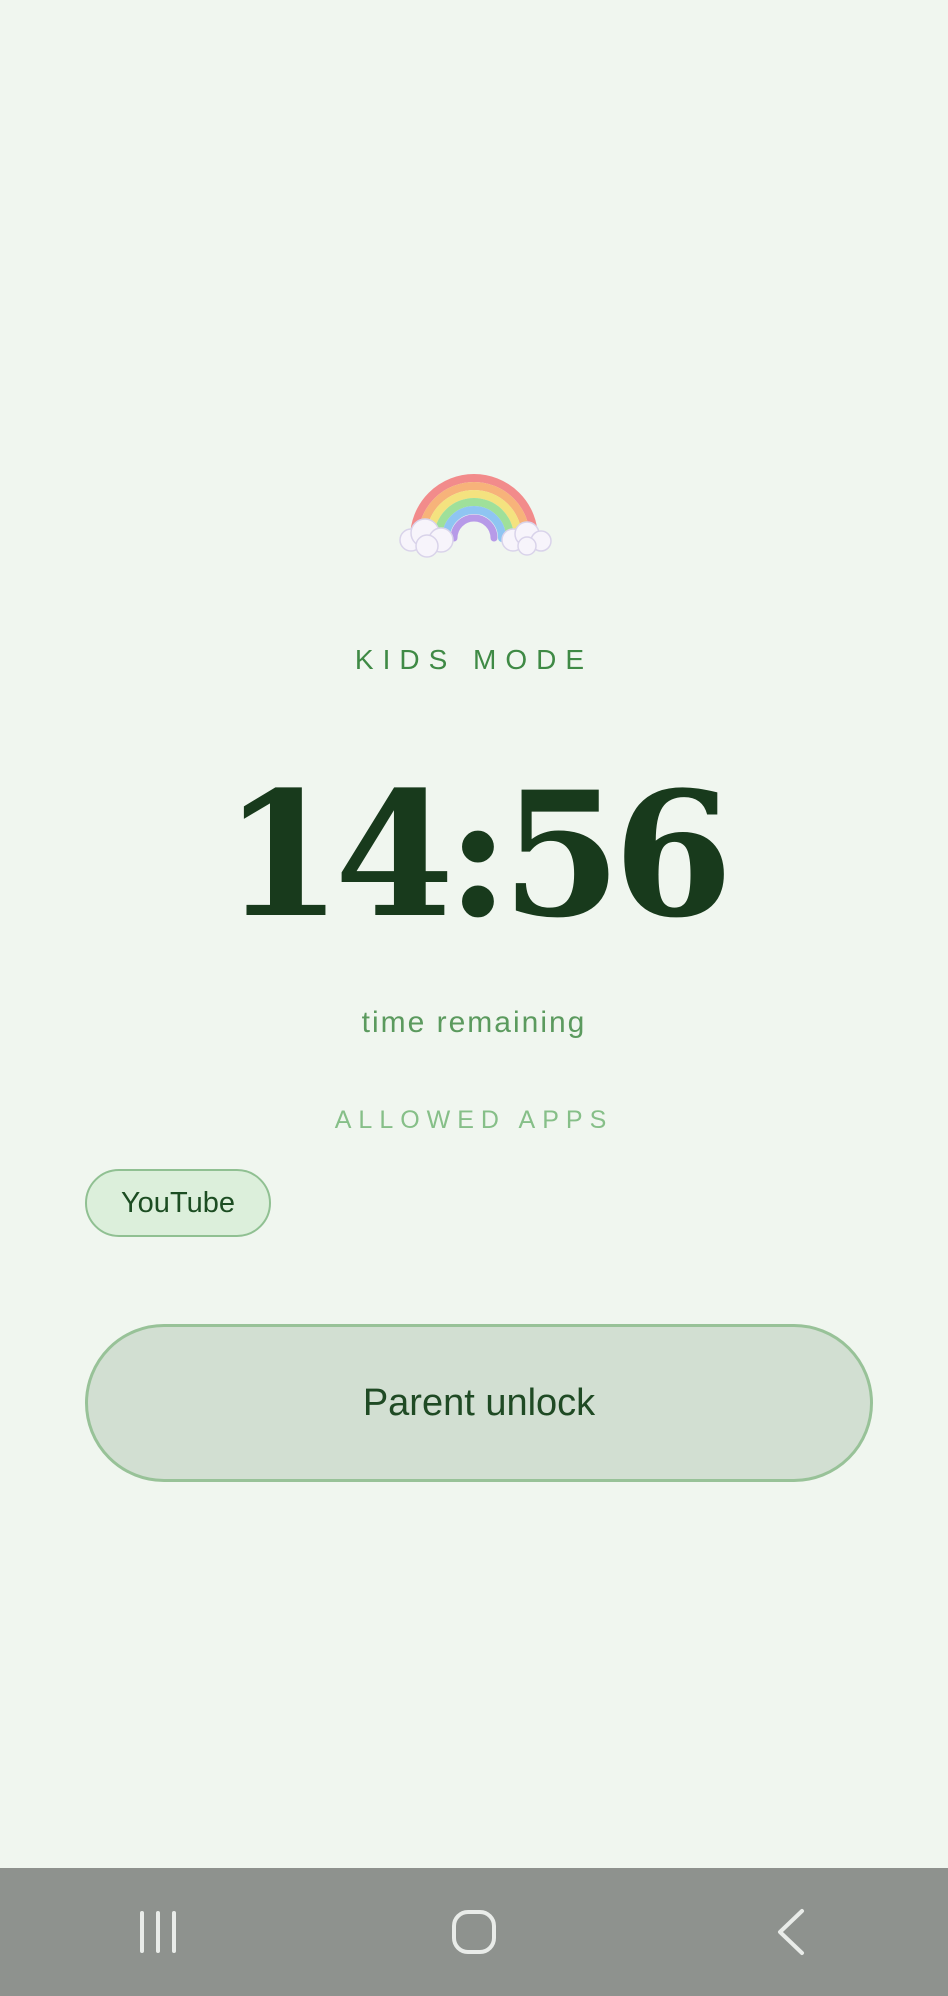  I want to click on parent-unlock-label: Parent unlock, so click(479, 1402).